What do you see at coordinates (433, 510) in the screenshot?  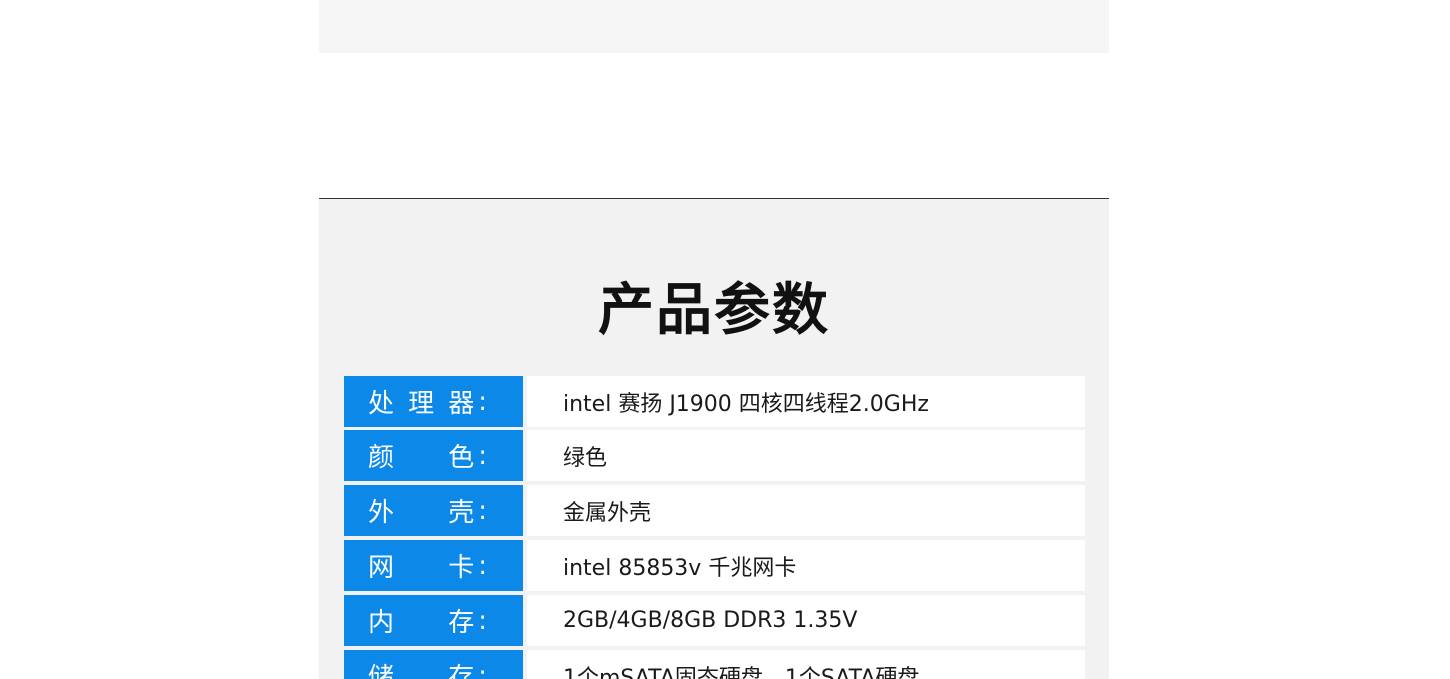 I see `spec-label: 外 壳 :` at bounding box center [433, 510].